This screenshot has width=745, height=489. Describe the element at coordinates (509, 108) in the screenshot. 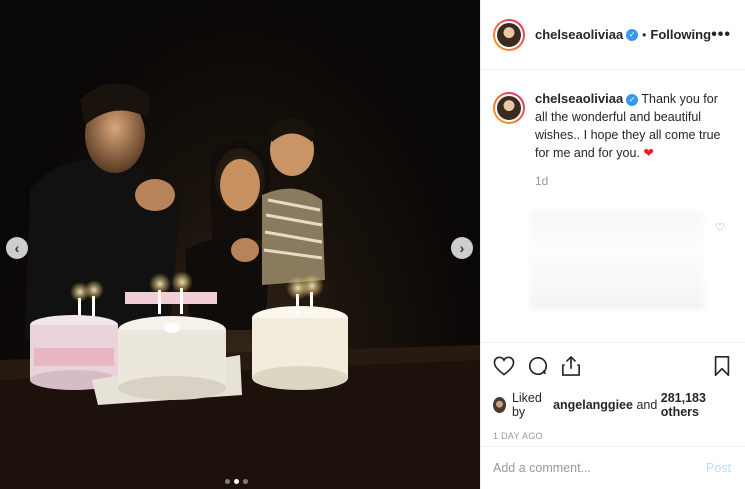

I see `caption-avatar` at that location.